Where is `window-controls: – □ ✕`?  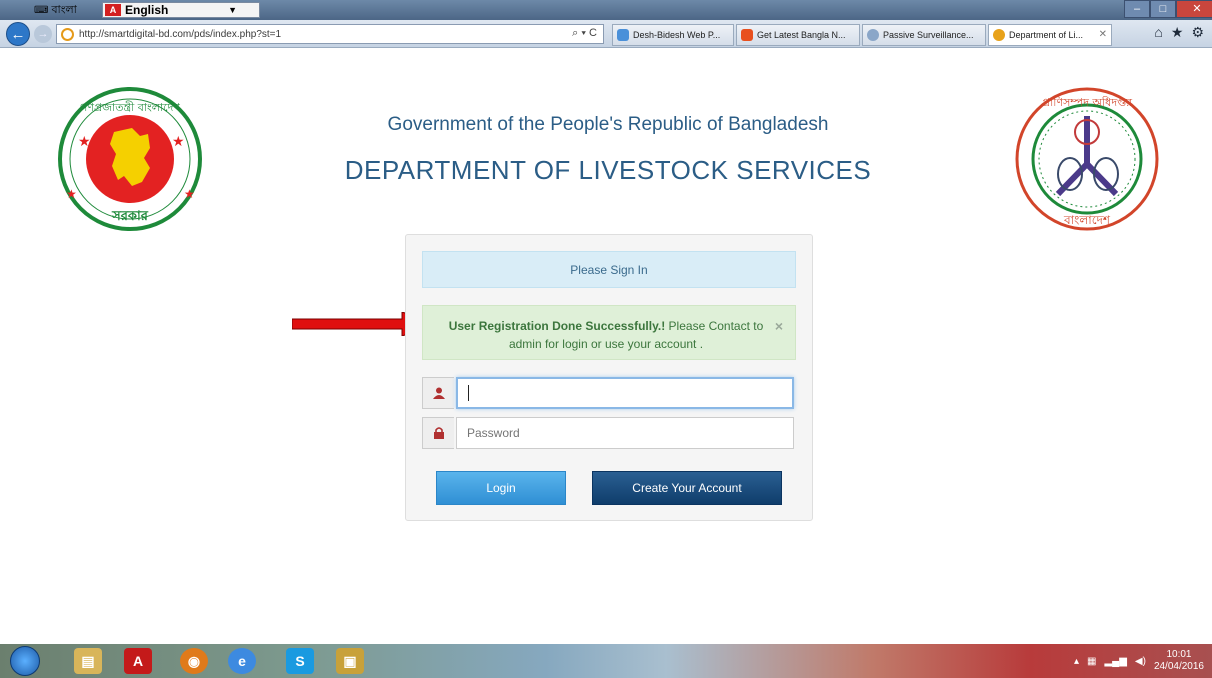 window-controls: – □ ✕ is located at coordinates (1168, 9).